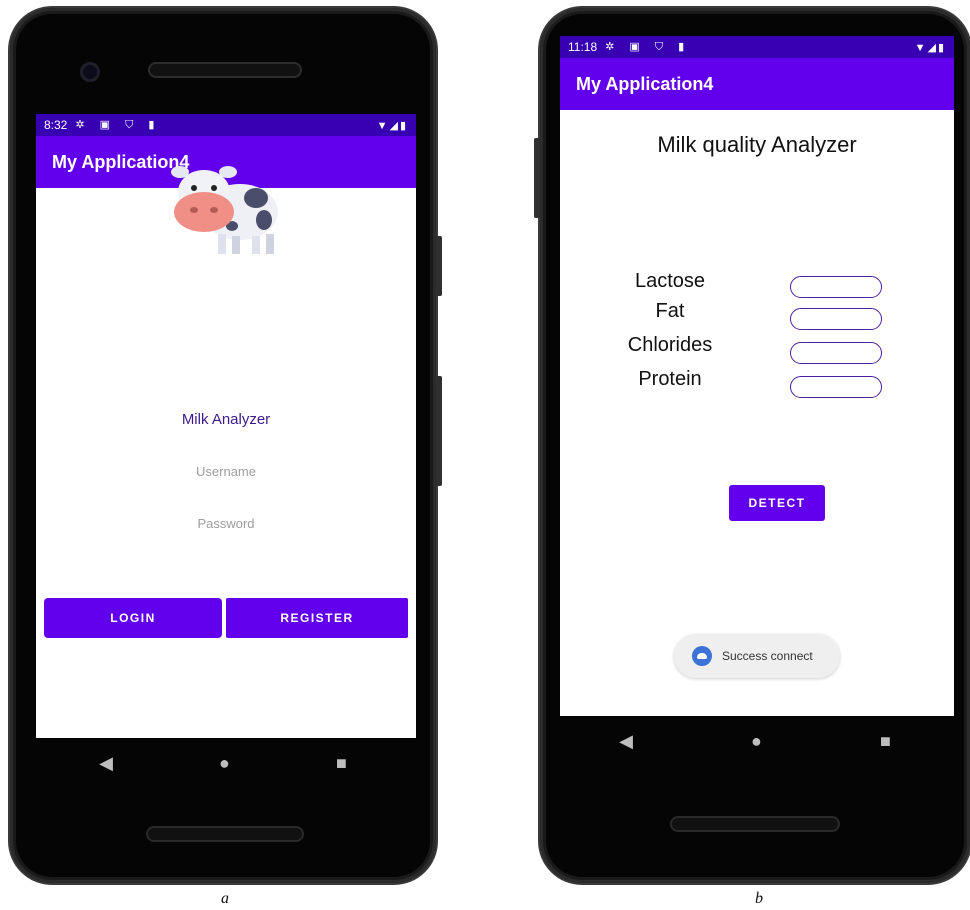 The height and width of the screenshot is (910, 970). What do you see at coordinates (90, 72) in the screenshot?
I see `front-camera` at bounding box center [90, 72].